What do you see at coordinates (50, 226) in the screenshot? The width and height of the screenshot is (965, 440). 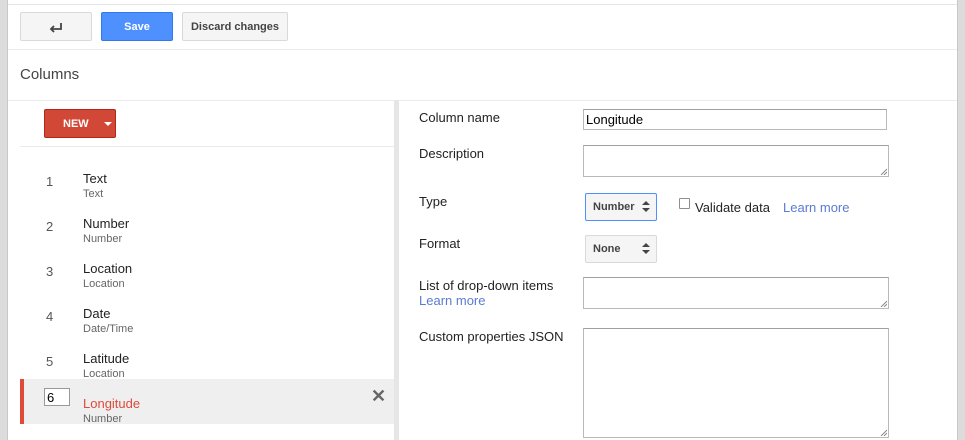 I see `column-index: 2` at bounding box center [50, 226].